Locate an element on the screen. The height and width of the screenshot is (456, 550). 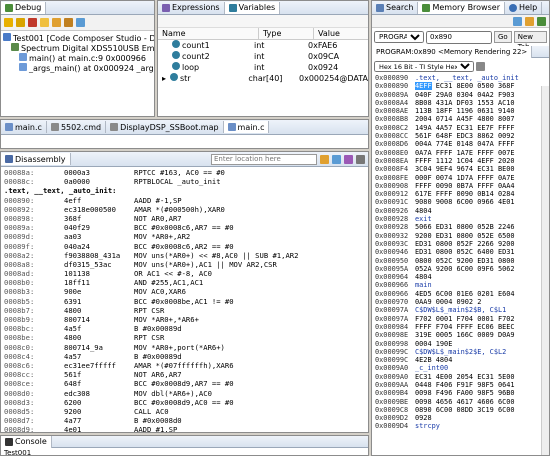
disassembly-row: 000890: 4eff AADD #-1,SP is located at coordinates (186, 200).